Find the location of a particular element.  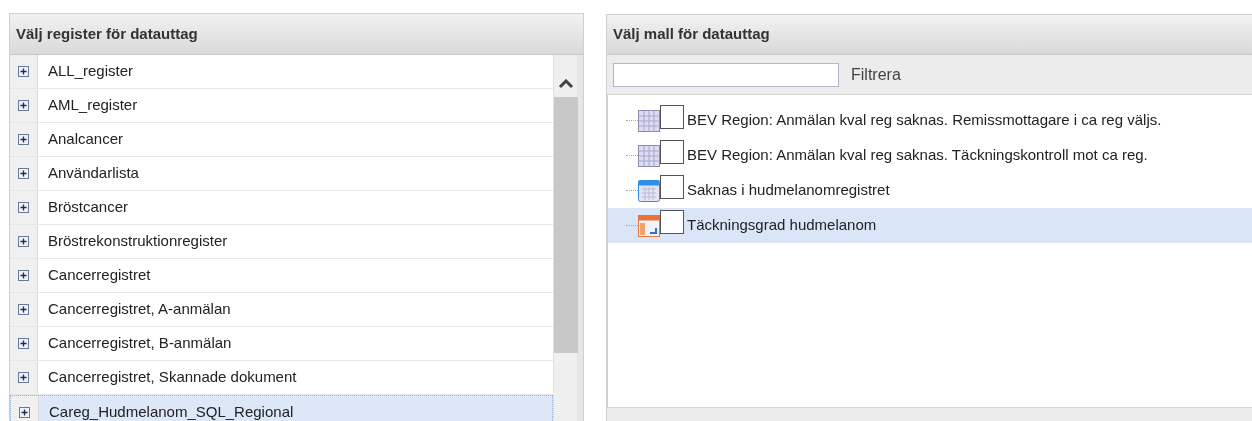

register-row: ALL_register is located at coordinates (281, 72).